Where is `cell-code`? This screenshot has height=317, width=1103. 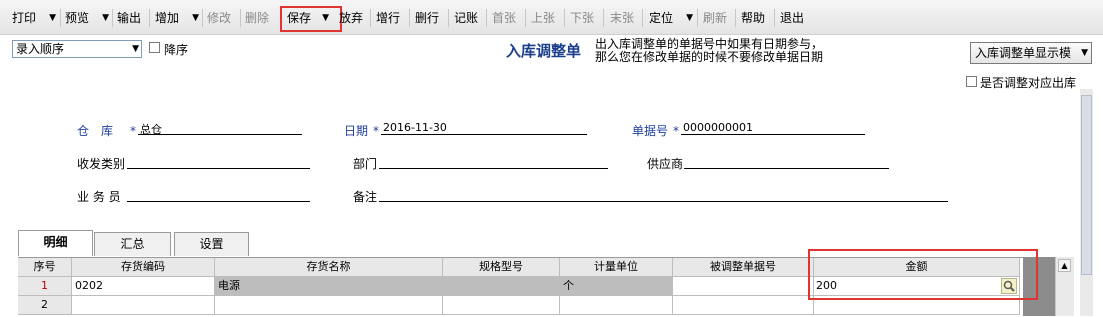 cell-code is located at coordinates (143, 305).